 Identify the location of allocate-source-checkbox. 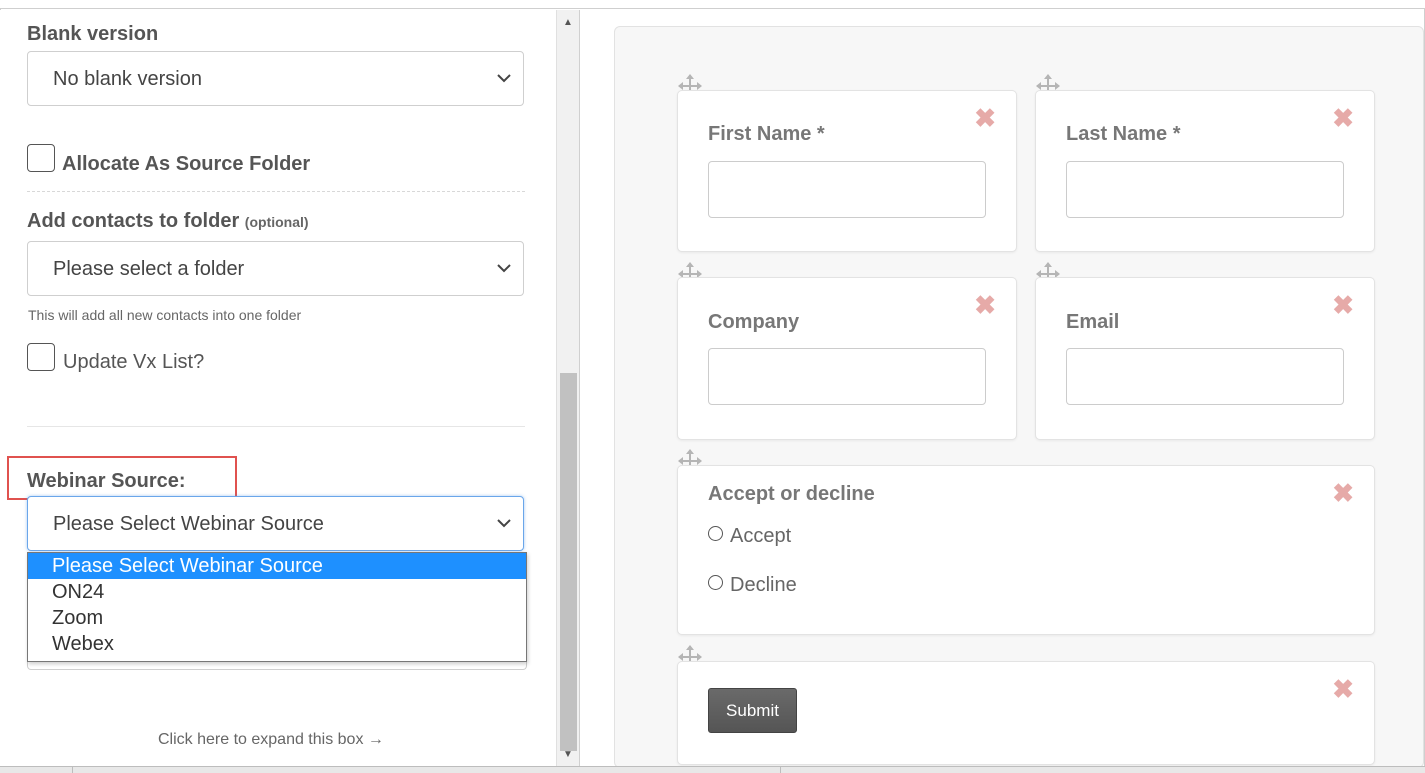
(41, 158).